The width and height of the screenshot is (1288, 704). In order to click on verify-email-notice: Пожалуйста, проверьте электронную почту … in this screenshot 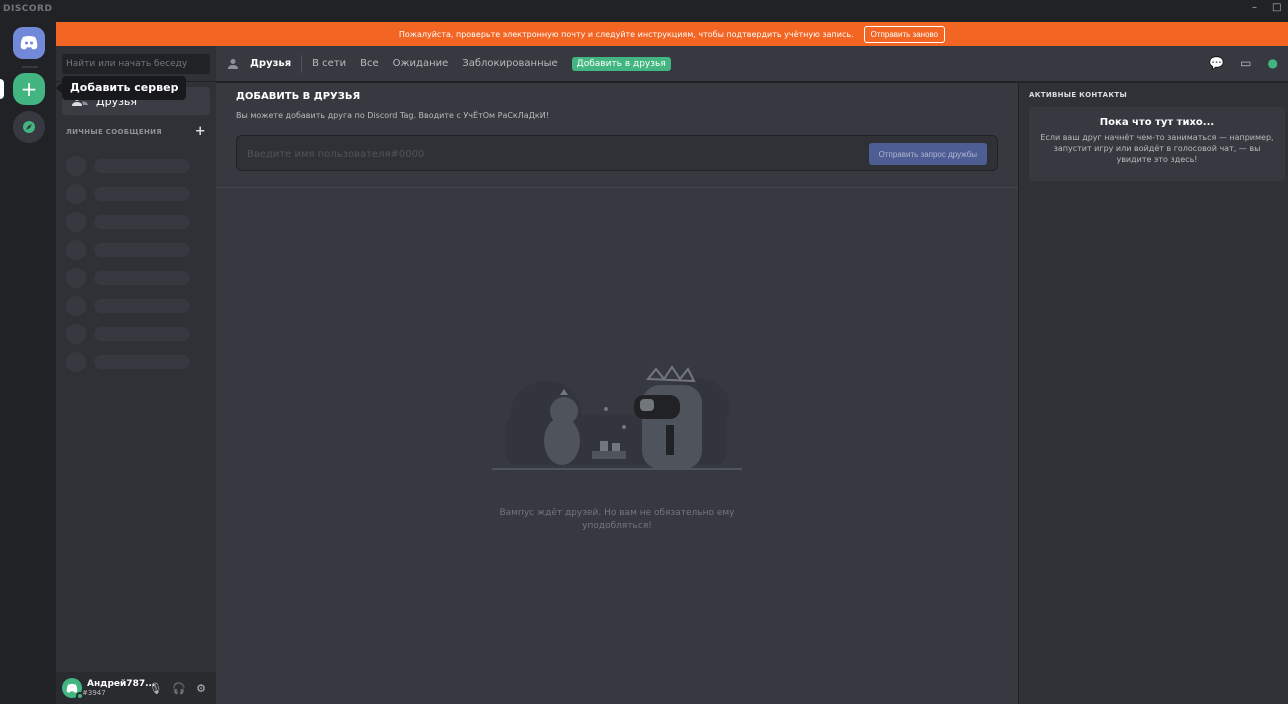, I will do `click(672, 34)`.